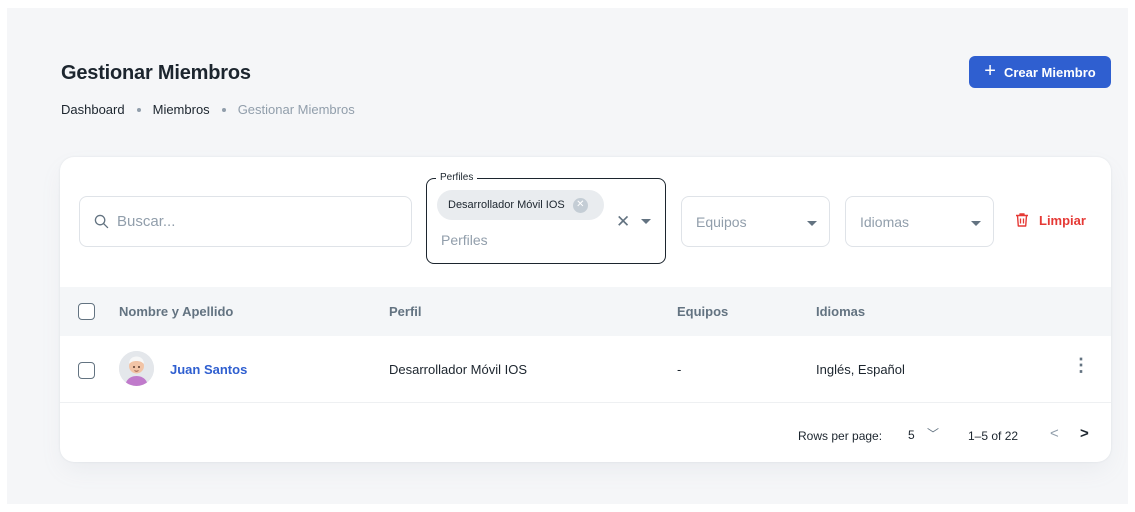 Image resolution: width=1135 pixels, height=512 pixels. I want to click on pagination: Rows per page: 5 ﹀ 1–5 of 22 < >, so click(585, 432).